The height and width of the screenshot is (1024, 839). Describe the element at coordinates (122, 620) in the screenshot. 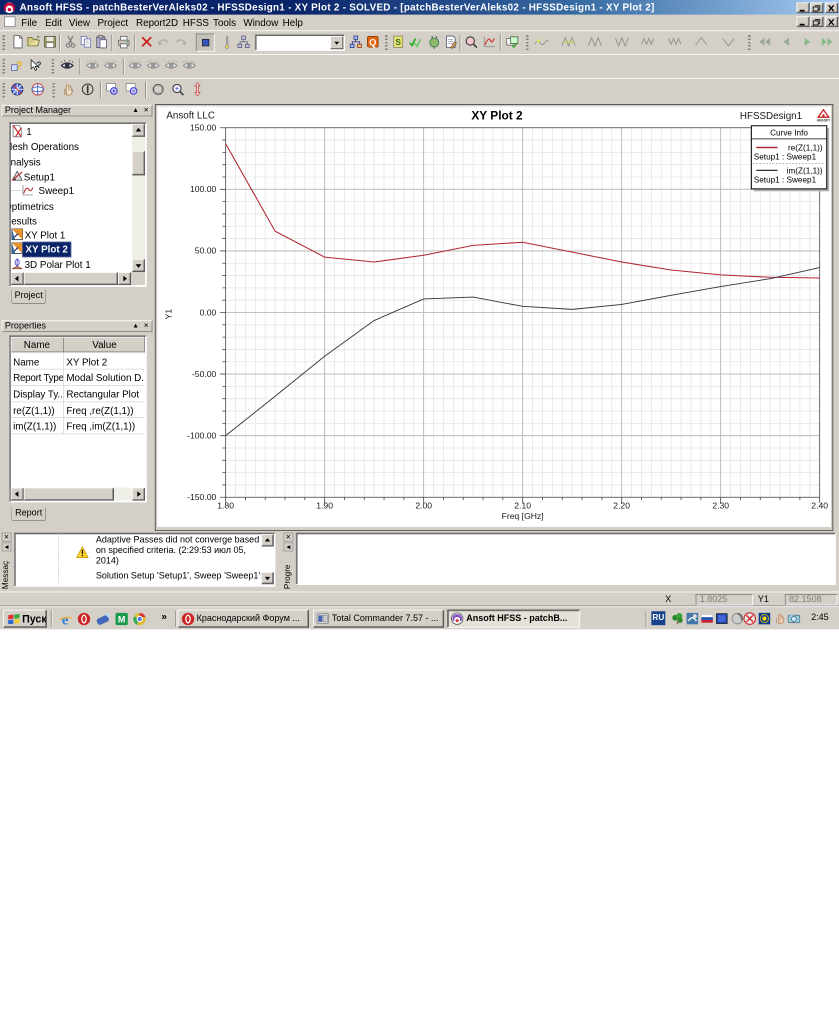

I see `svg-text: M` at that location.